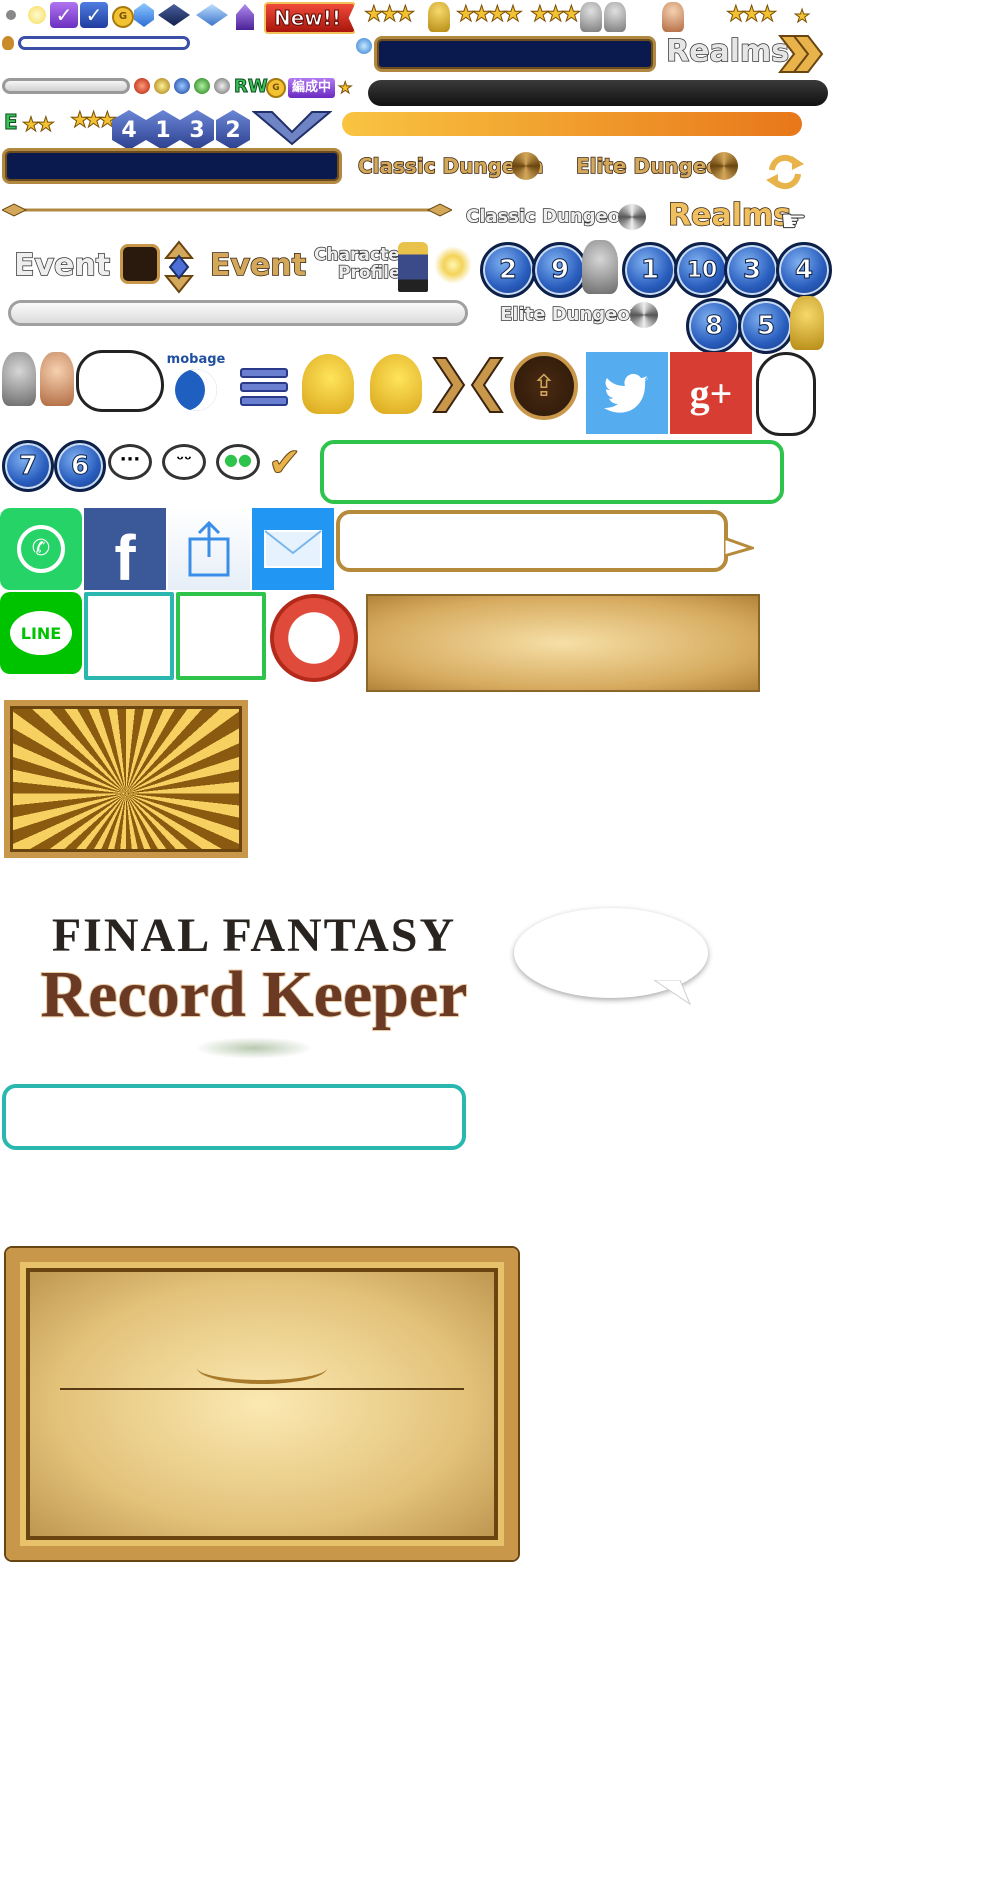 The height and width of the screenshot is (1880, 1000). Describe the element at coordinates (785, 172) in the screenshot. I see `refresh-icon` at that location.